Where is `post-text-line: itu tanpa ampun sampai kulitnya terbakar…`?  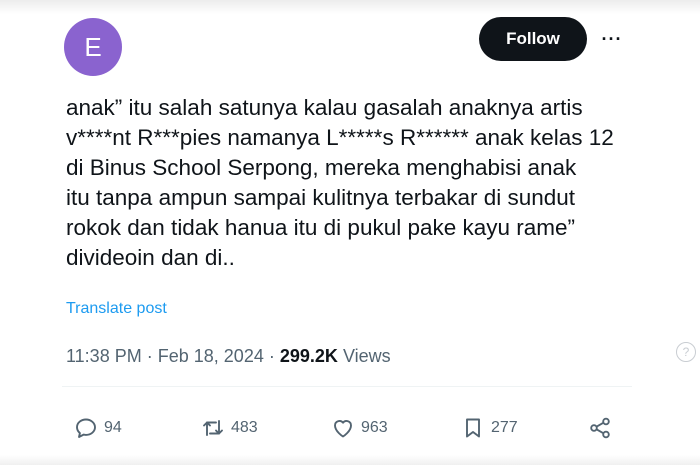 post-text-line: itu tanpa ampun sampai kulitnya terbakar… is located at coordinates (321, 197).